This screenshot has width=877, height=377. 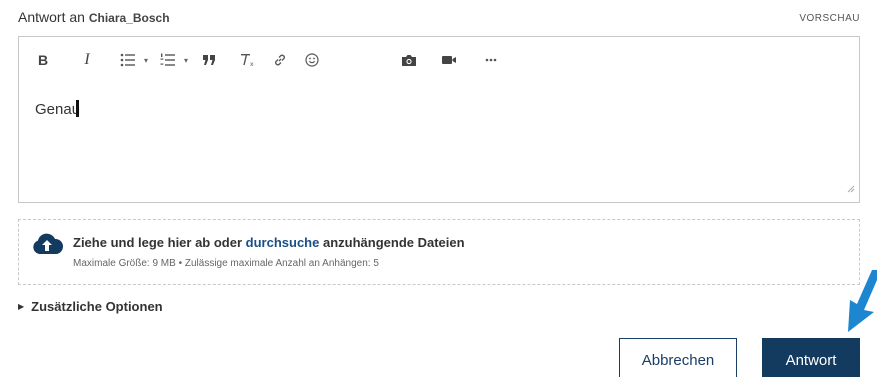 I want to click on browse-files-link: durchsuche, so click(x=283, y=242).